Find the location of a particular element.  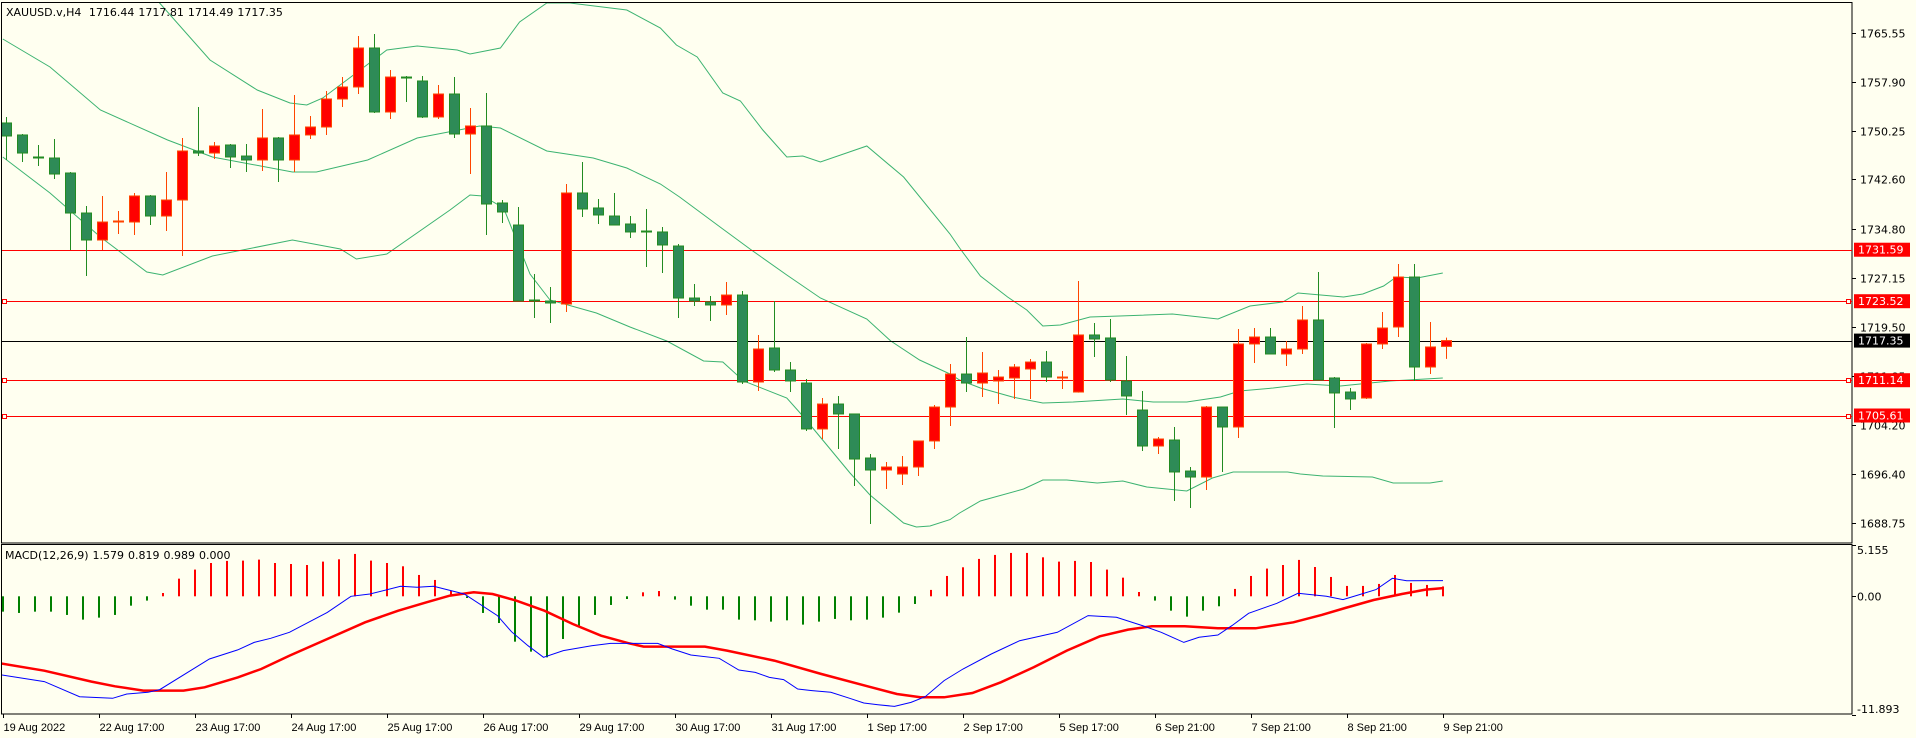

price-tick-label: 1696.40 is located at coordinates (1883, 475).